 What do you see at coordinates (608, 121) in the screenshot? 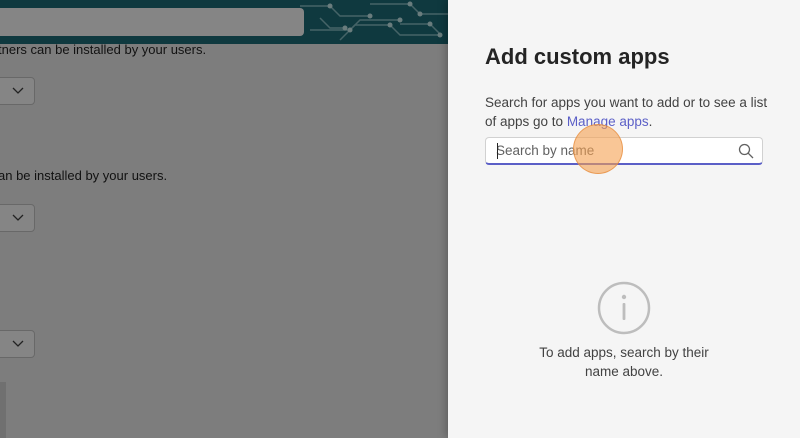
I see `manage-apps-link: Manage apps` at bounding box center [608, 121].